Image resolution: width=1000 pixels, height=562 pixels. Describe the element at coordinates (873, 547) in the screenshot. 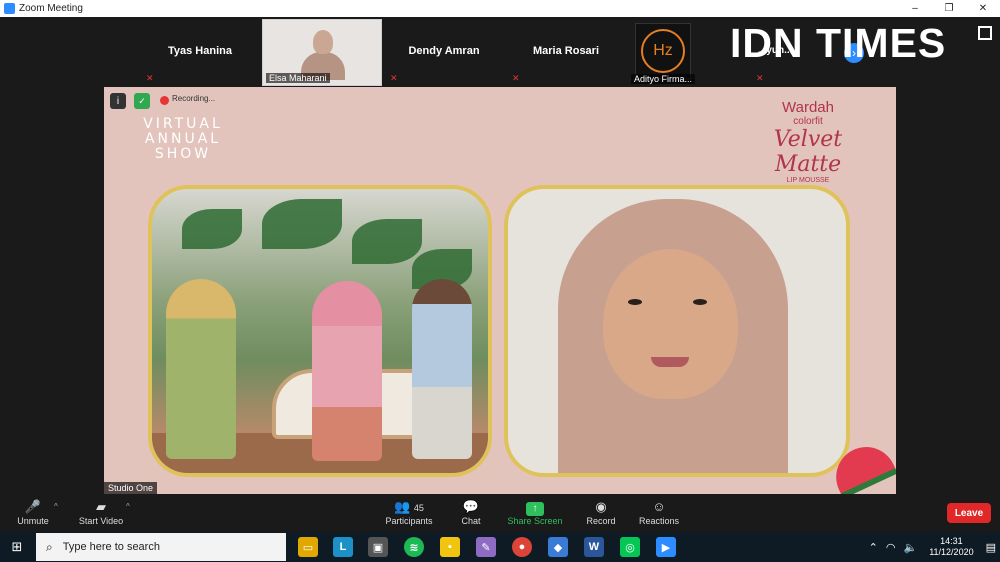

I see `tray-chevron-icon: ⌃` at that location.